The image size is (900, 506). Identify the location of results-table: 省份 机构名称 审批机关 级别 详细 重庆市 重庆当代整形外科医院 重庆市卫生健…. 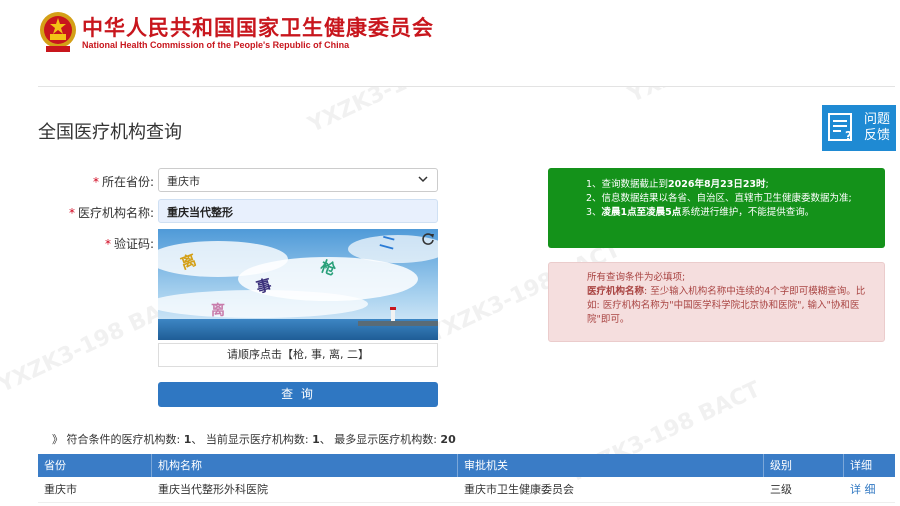
(466, 478).